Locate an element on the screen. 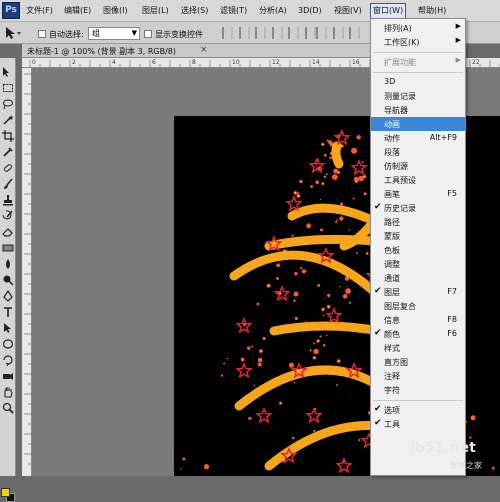 The height and width of the screenshot is (502, 500). menu-image: 图像(I) is located at coordinates (115, 12).